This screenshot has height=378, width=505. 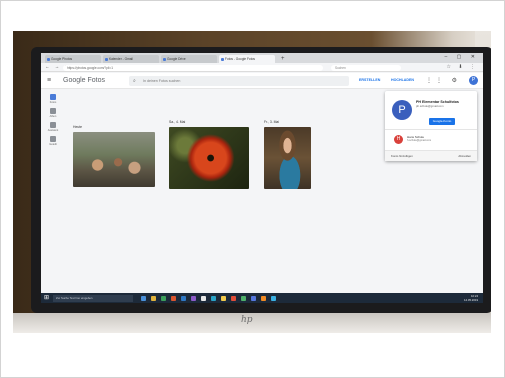 What do you see at coordinates (443, 80) in the screenshot?
I see `header-icons: ⋮⋮ ⚙` at bounding box center [443, 80].